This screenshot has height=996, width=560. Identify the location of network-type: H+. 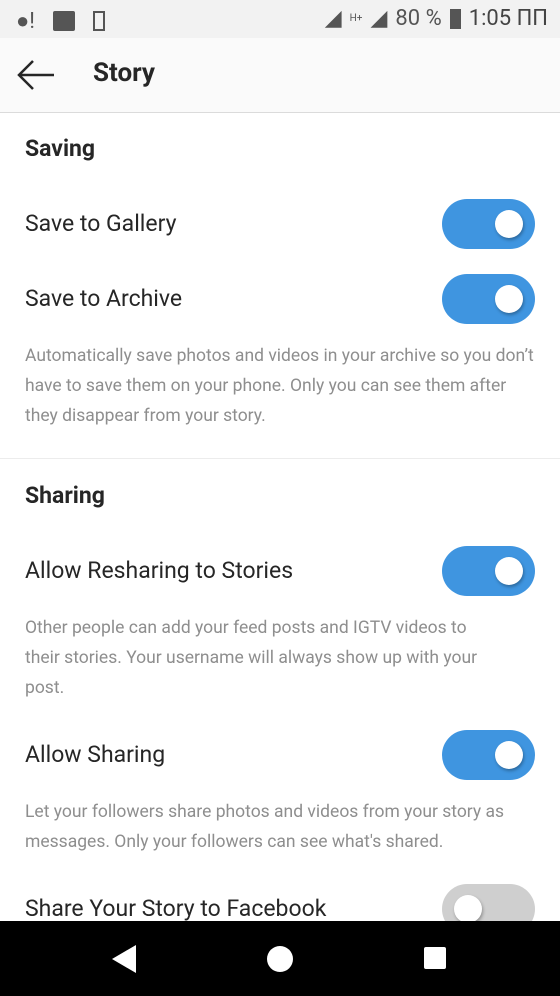
(356, 18).